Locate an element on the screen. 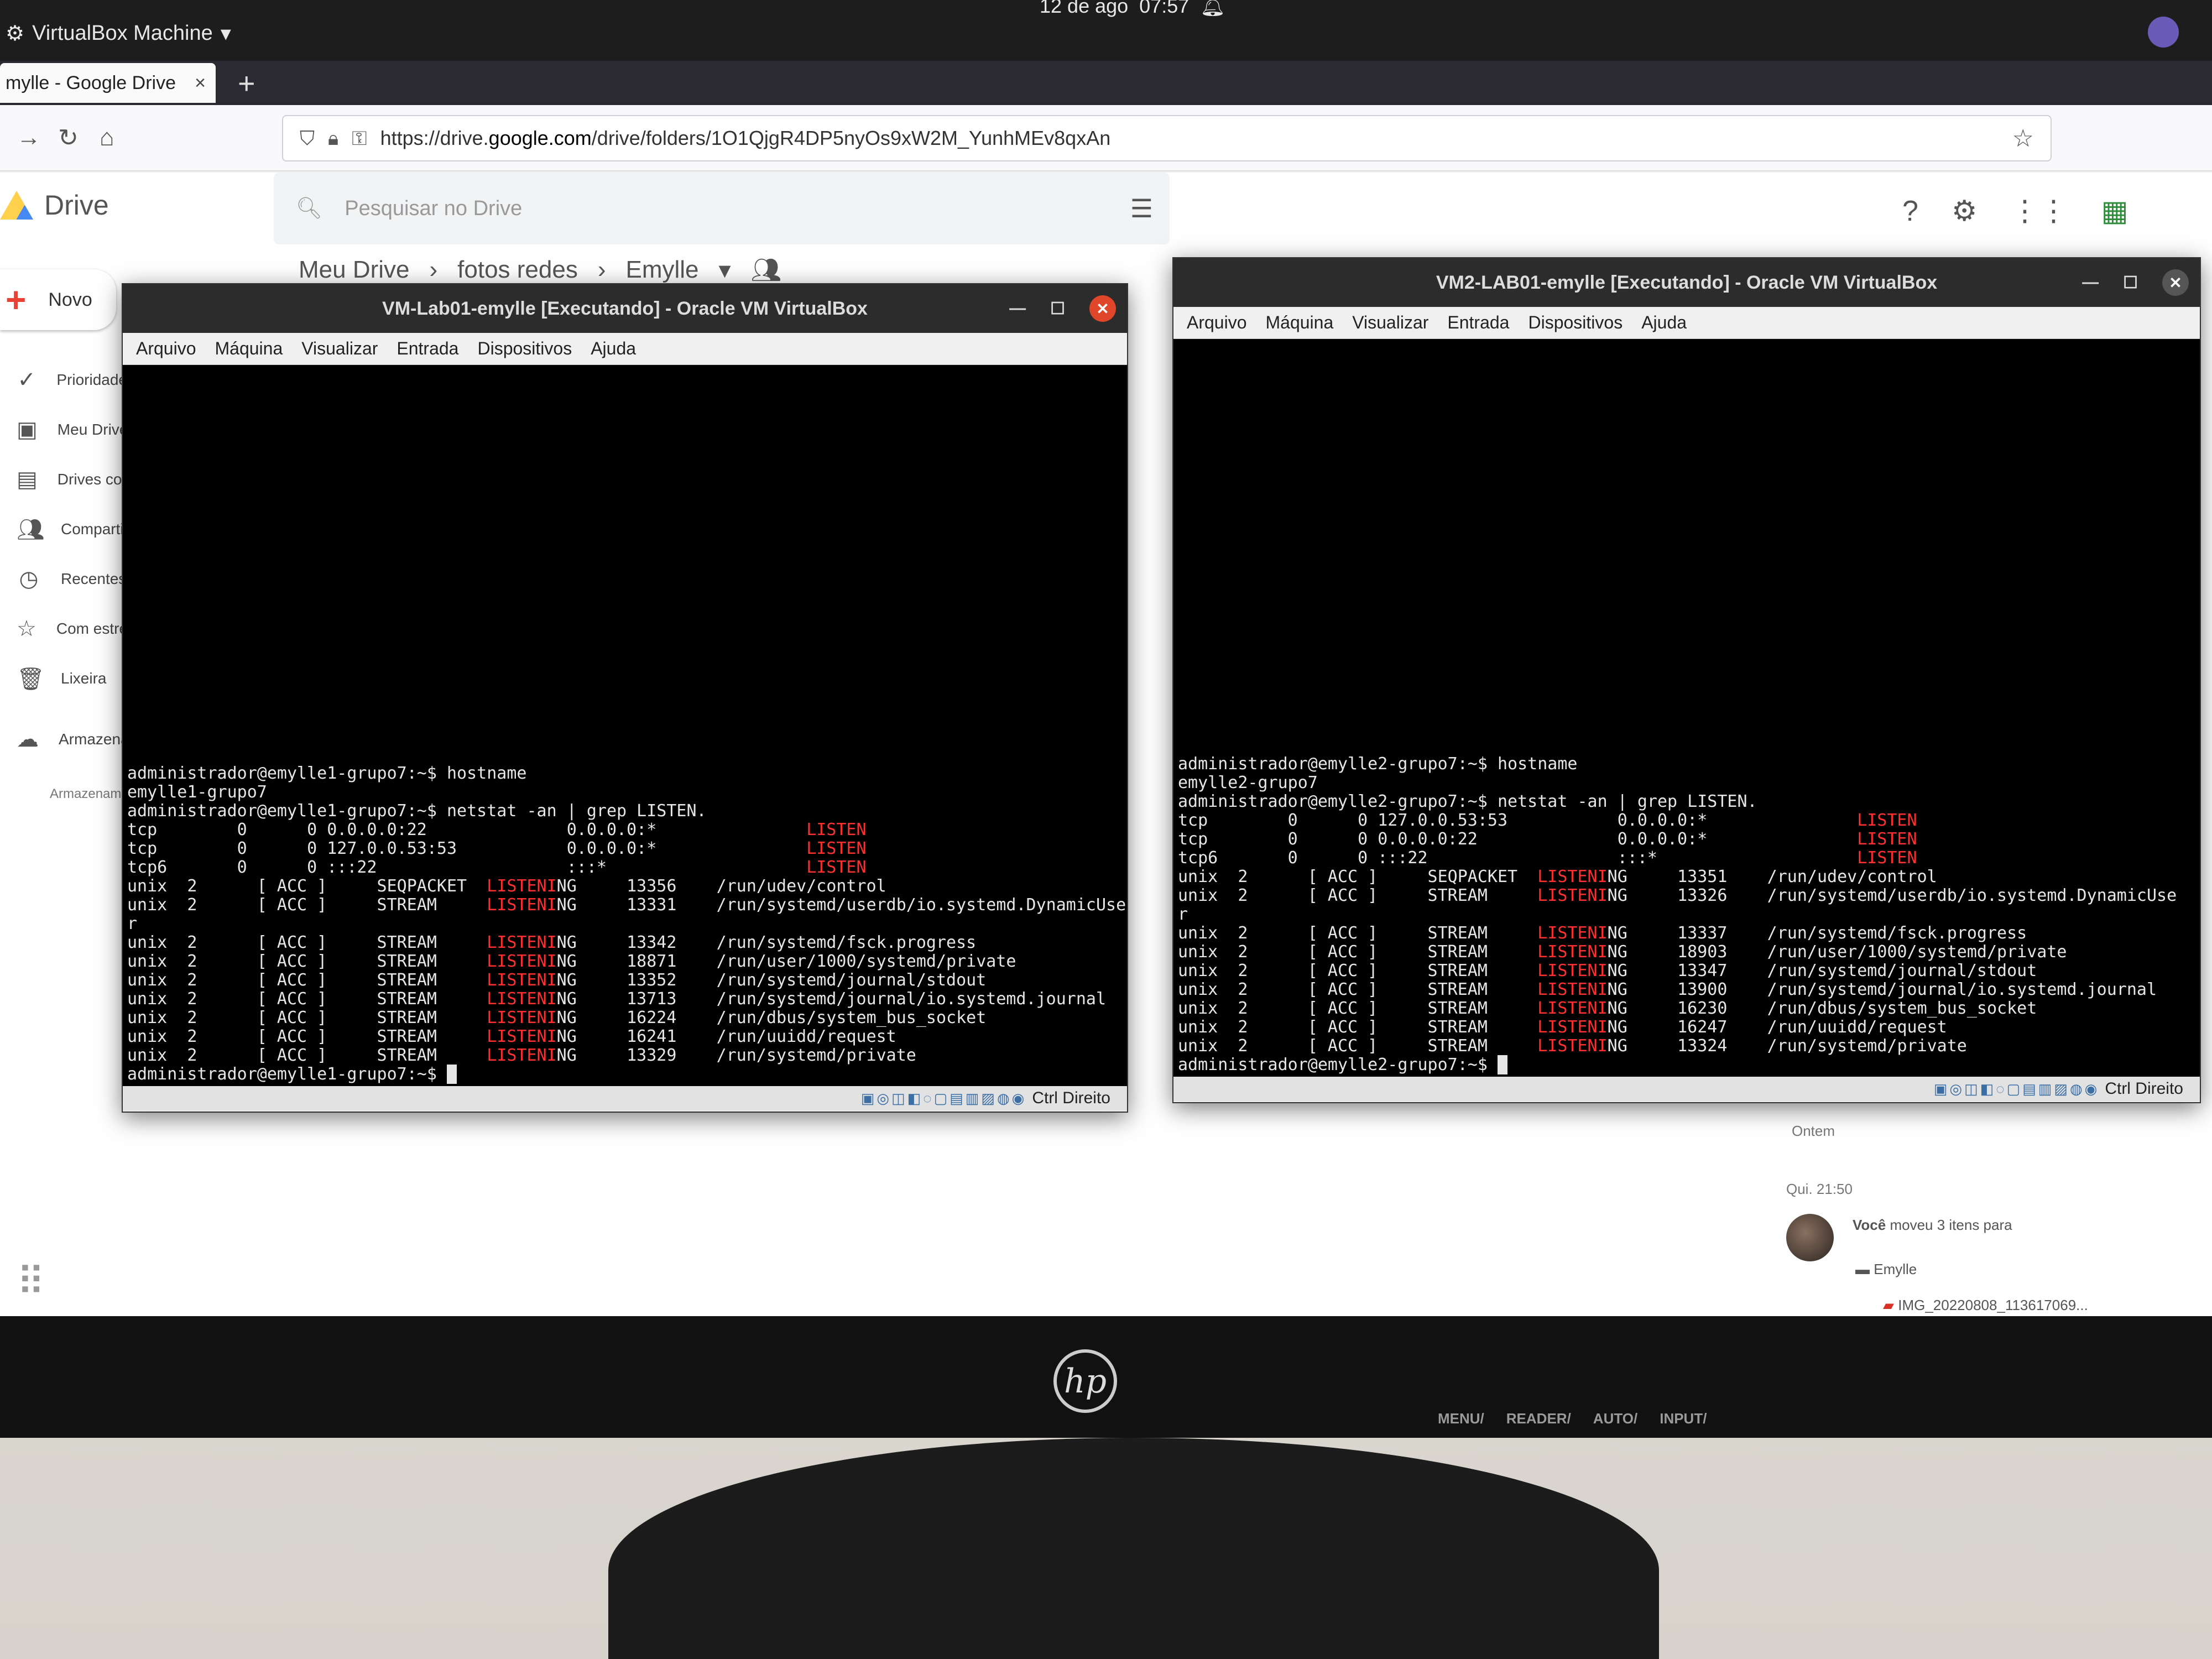 The width and height of the screenshot is (2212, 1659). sidebar-item-starred: ☆Com estrela is located at coordinates (64, 629).